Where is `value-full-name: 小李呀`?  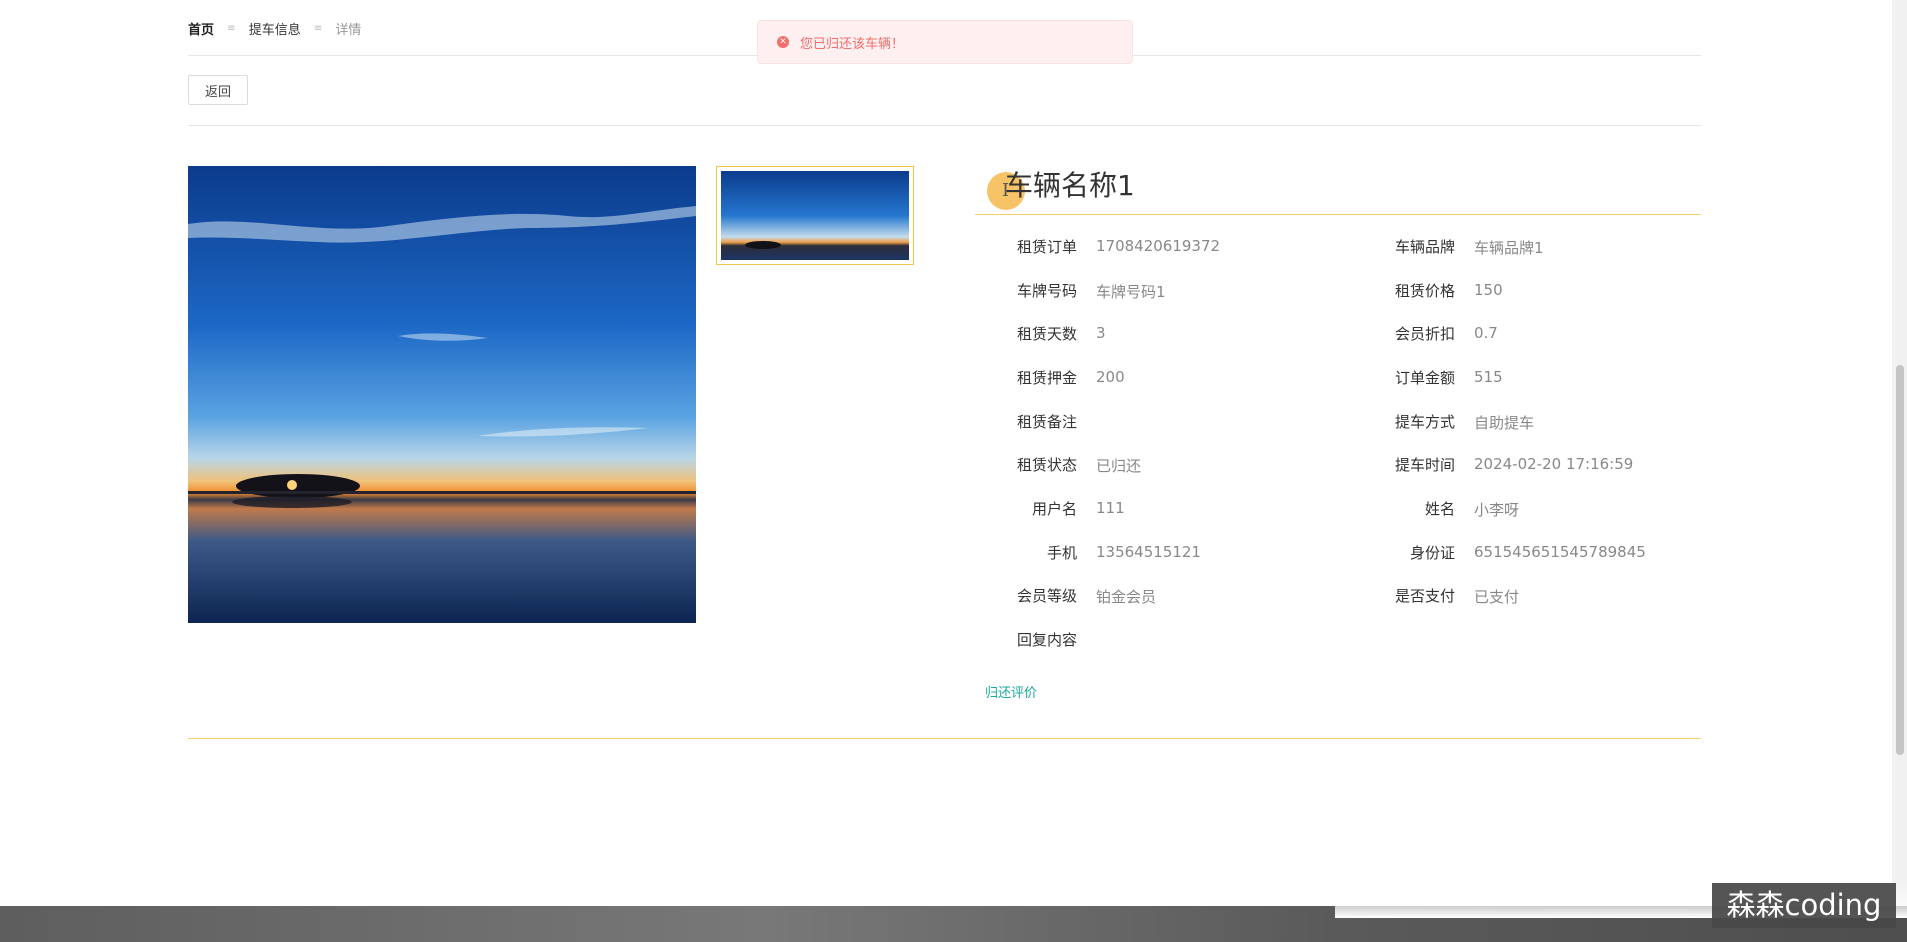 value-full-name: 小李呀 is located at coordinates (1497, 510).